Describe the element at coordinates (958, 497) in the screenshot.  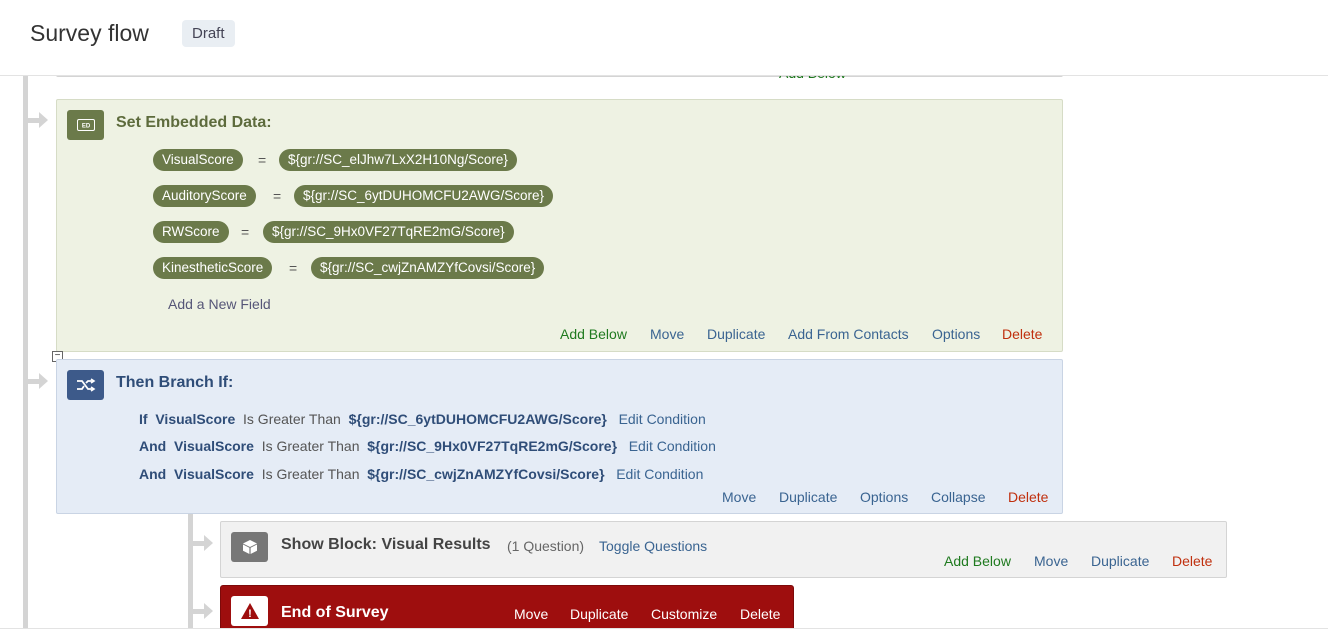
I see `collapse-link: Collapse` at that location.